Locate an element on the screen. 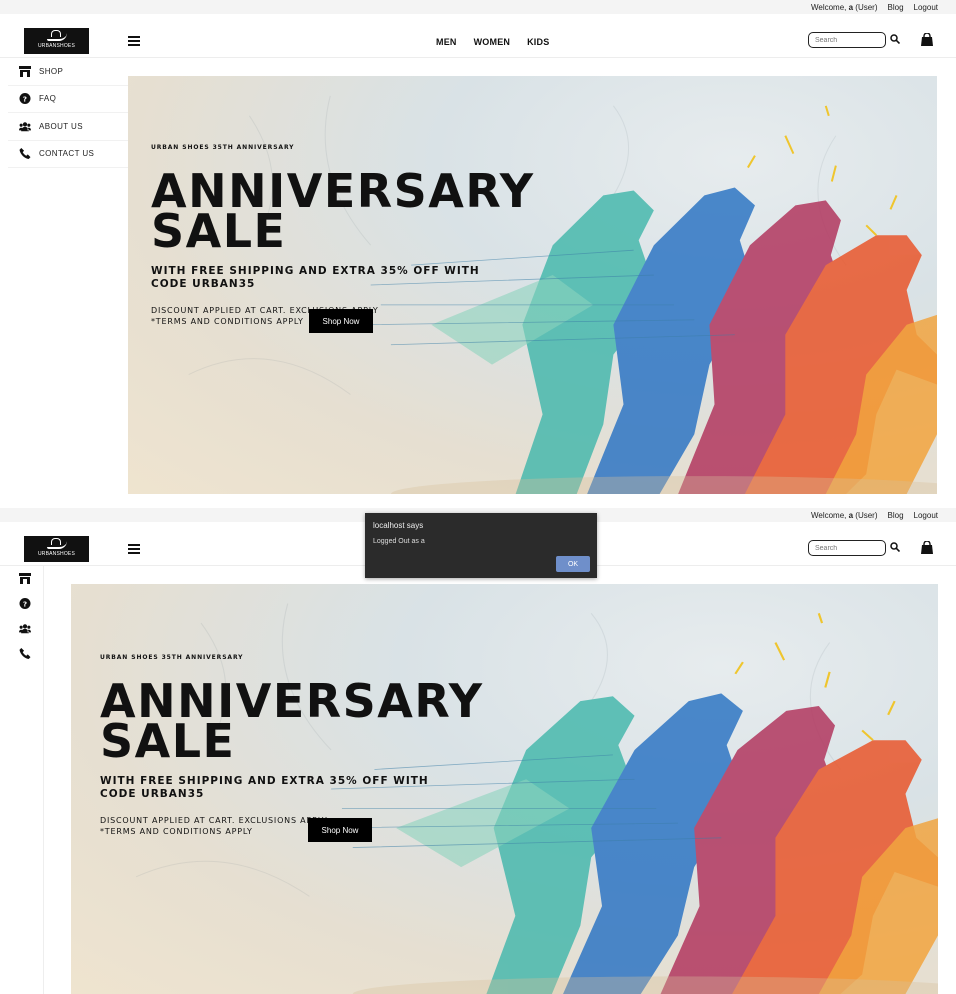 This screenshot has width=956, height=994. sidebar-item-contact-us: CONTACT US is located at coordinates (68, 154).